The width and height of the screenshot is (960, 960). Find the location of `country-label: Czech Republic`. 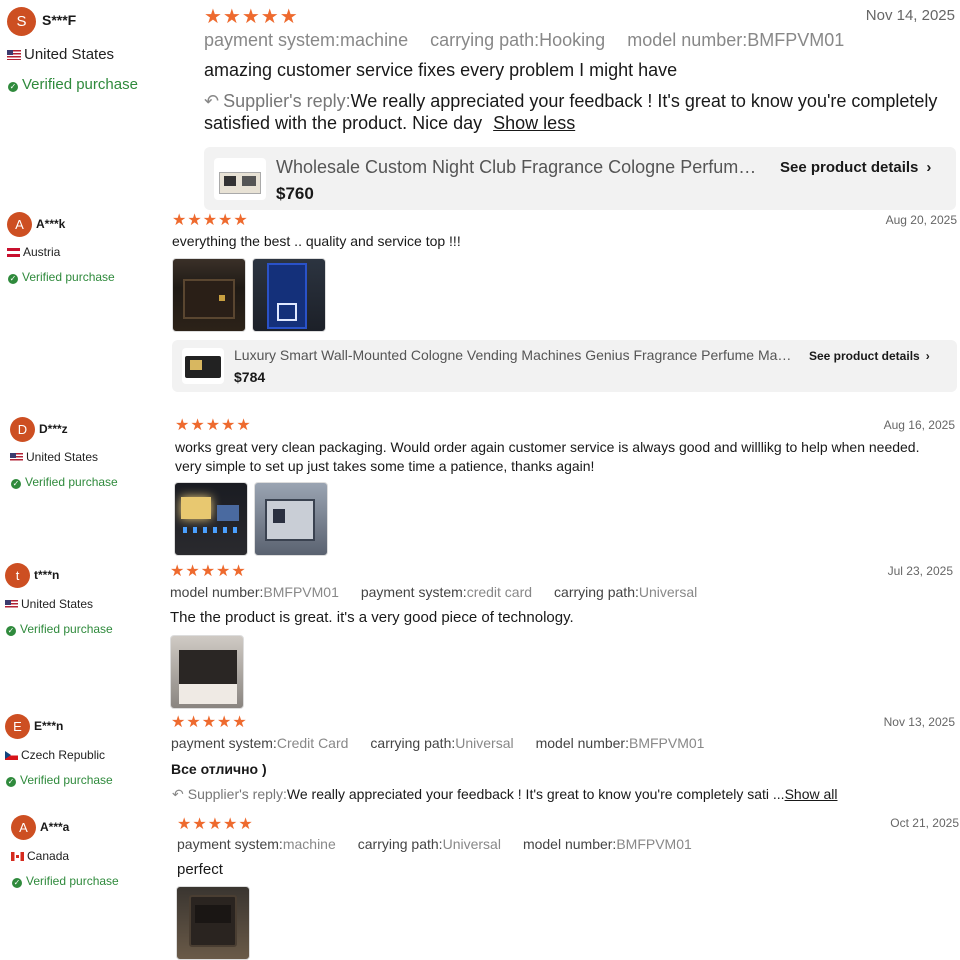

country-label: Czech Republic is located at coordinates (63, 755).